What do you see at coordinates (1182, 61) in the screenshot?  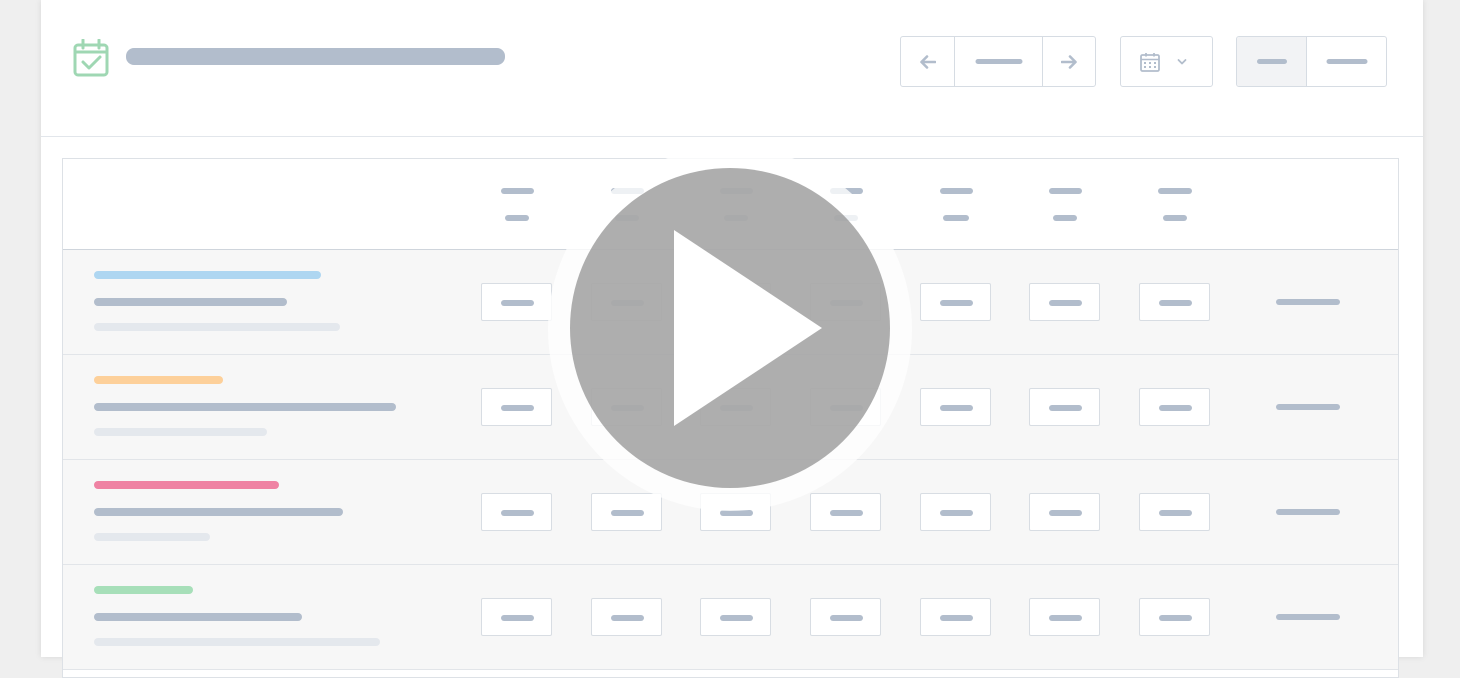 I see `chevron-down-icon` at bounding box center [1182, 61].